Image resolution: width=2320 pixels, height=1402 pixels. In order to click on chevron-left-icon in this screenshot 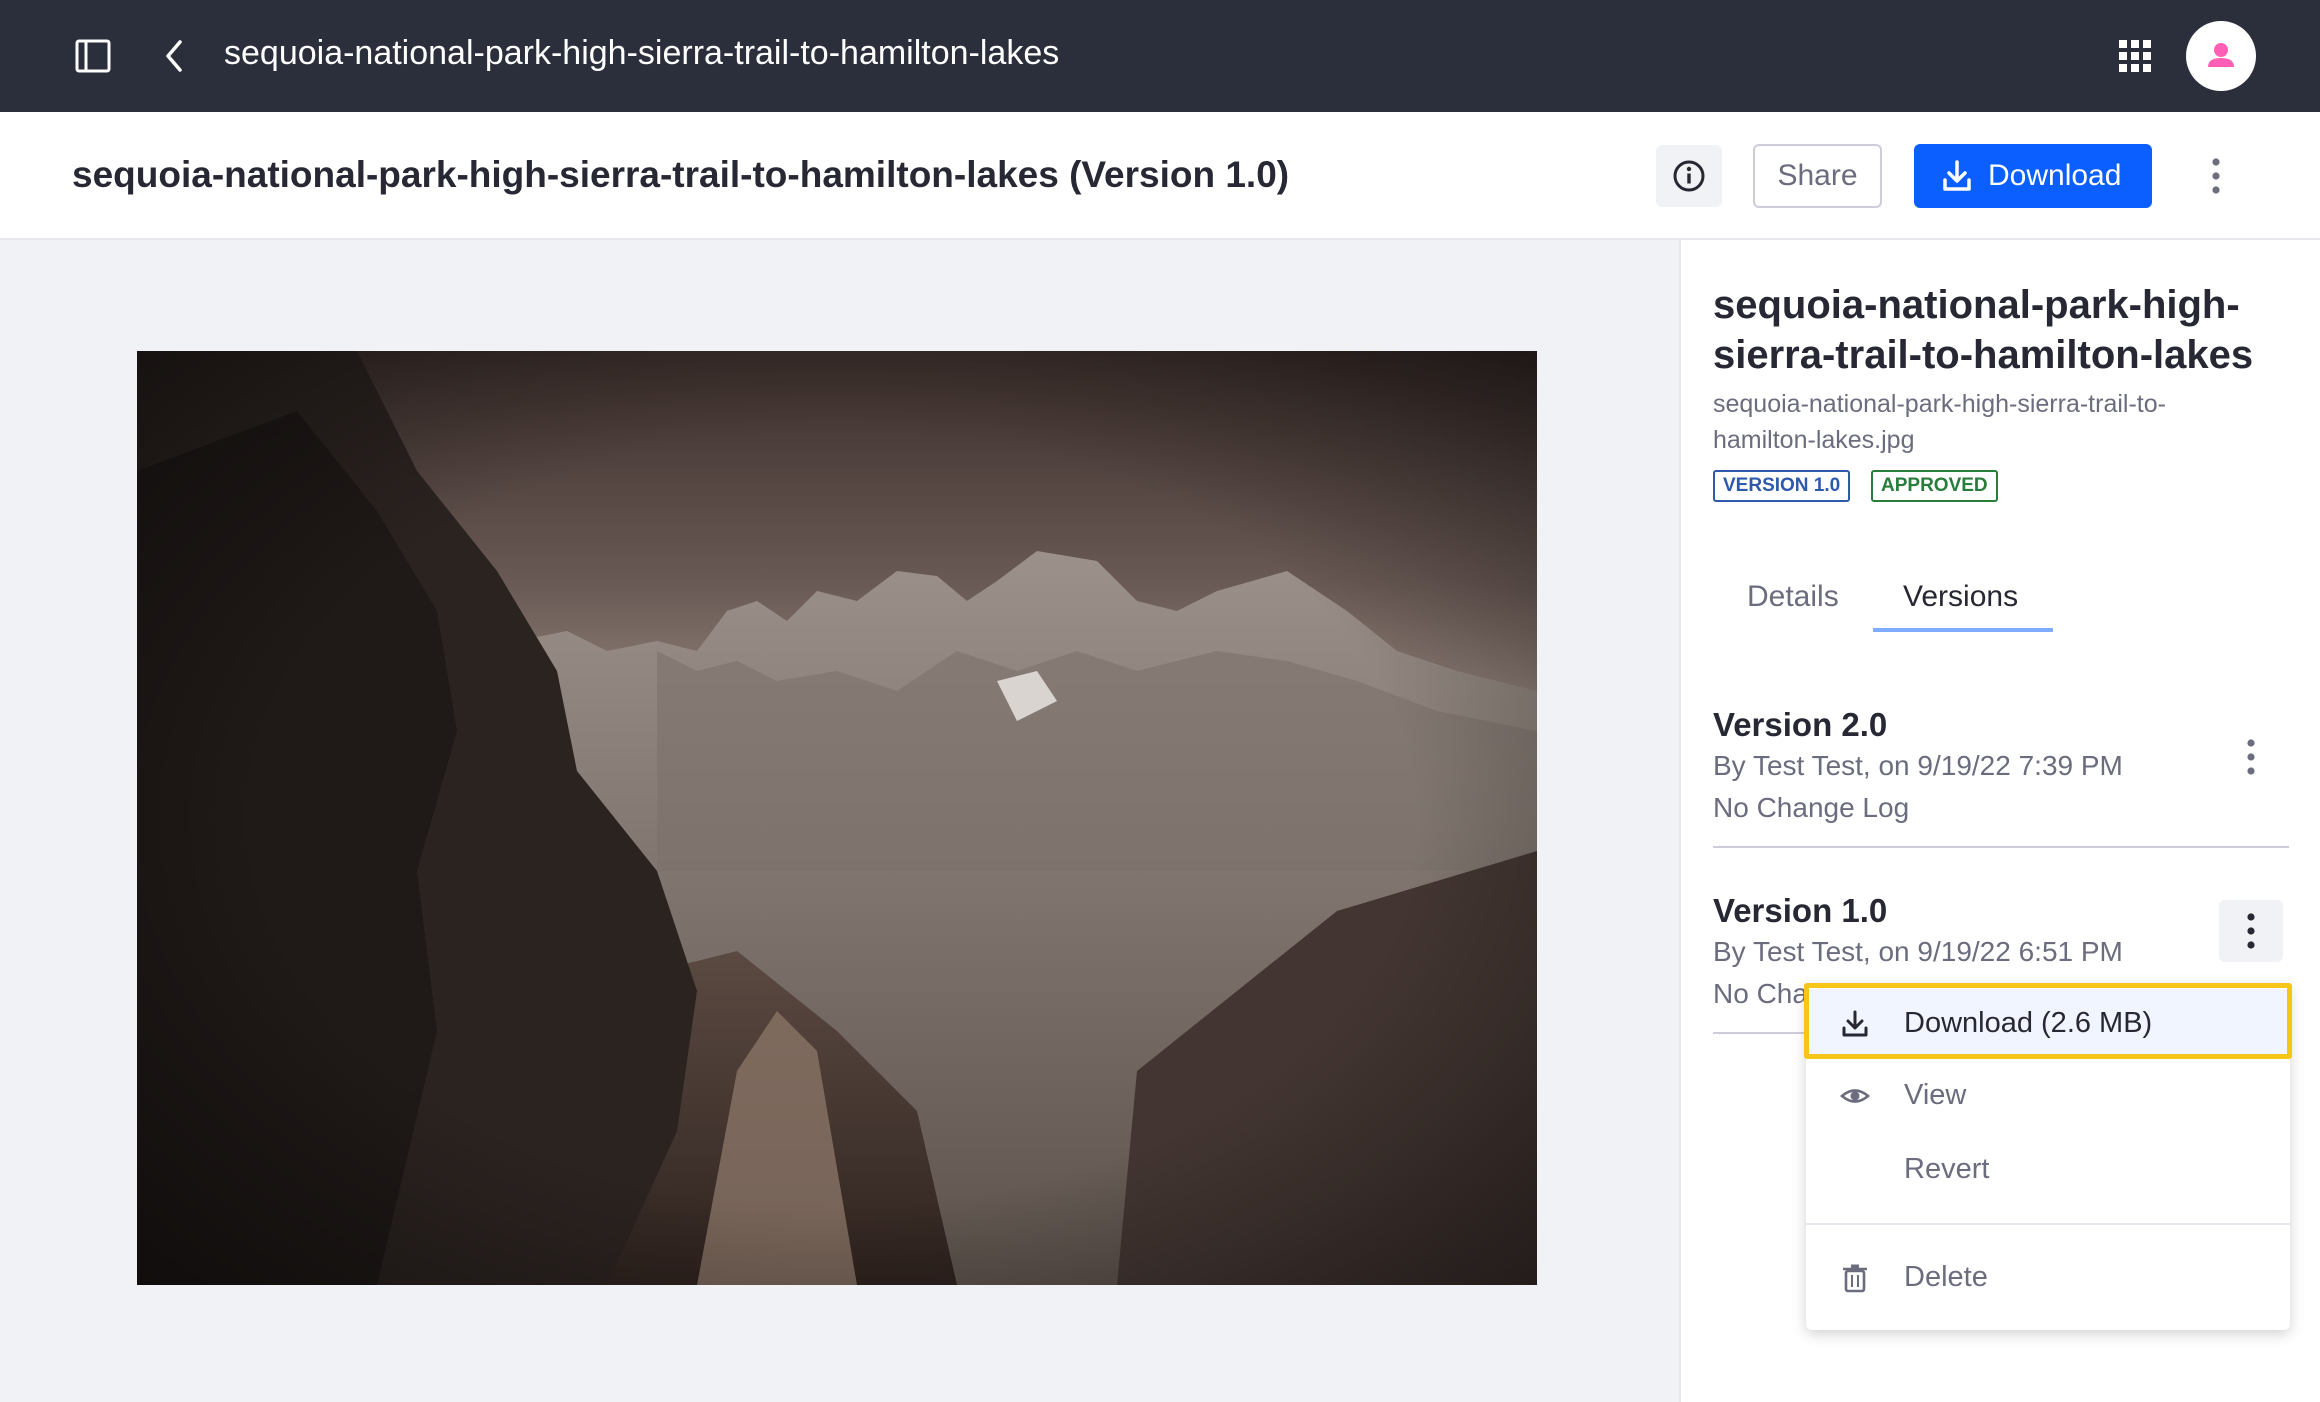, I will do `click(175, 56)`.